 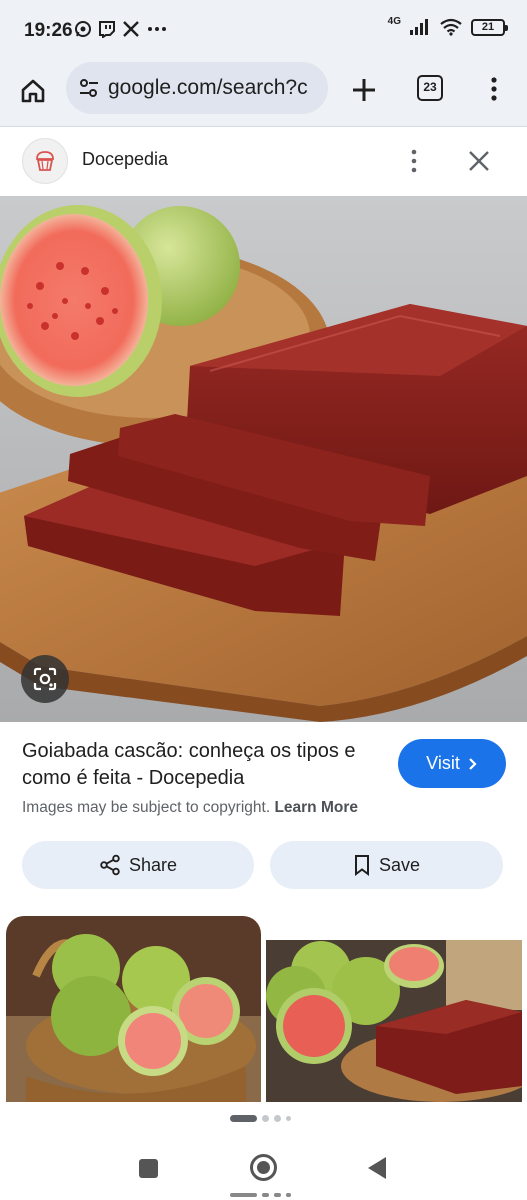 I want to click on browser-toolbar: google.com/search?c 23, so click(x=263, y=94).